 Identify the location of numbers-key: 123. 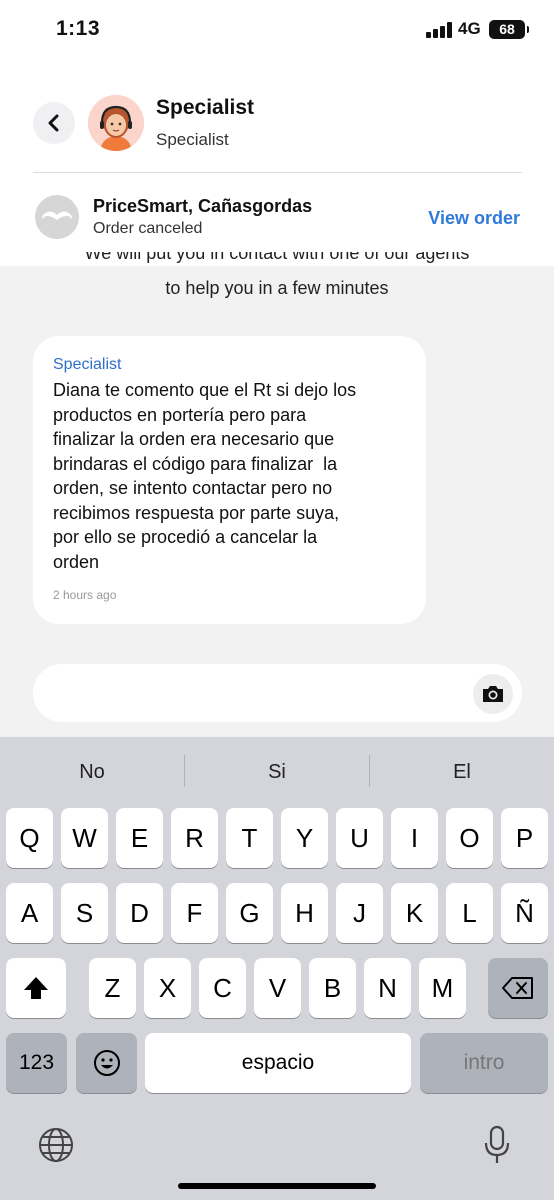
(36, 1063).